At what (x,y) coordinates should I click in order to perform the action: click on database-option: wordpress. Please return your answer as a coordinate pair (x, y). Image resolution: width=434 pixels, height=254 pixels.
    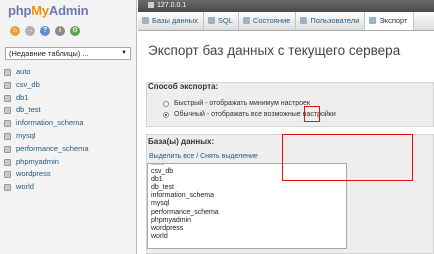
    Looking at the image, I should click on (247, 229).